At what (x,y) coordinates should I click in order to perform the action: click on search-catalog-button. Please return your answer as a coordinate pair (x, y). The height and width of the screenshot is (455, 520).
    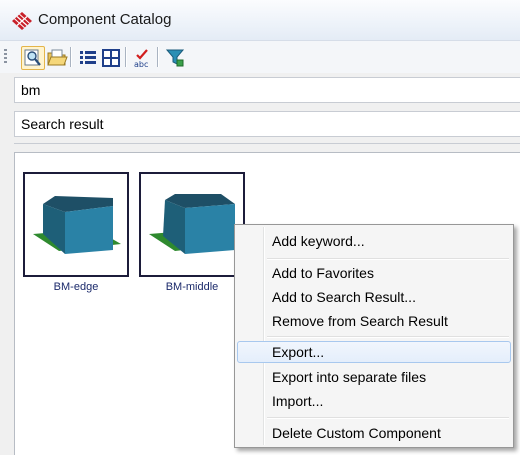
    Looking at the image, I should click on (33, 58).